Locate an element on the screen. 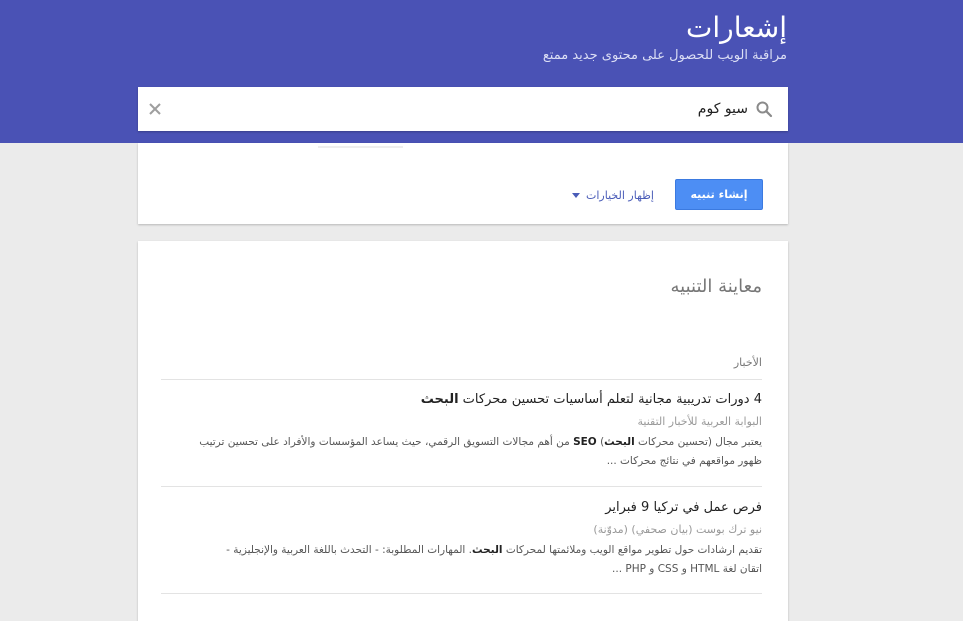 This screenshot has width=963, height=621. alert-options-card: إنشاء تنبيه إظهار الخيارات is located at coordinates (463, 183).